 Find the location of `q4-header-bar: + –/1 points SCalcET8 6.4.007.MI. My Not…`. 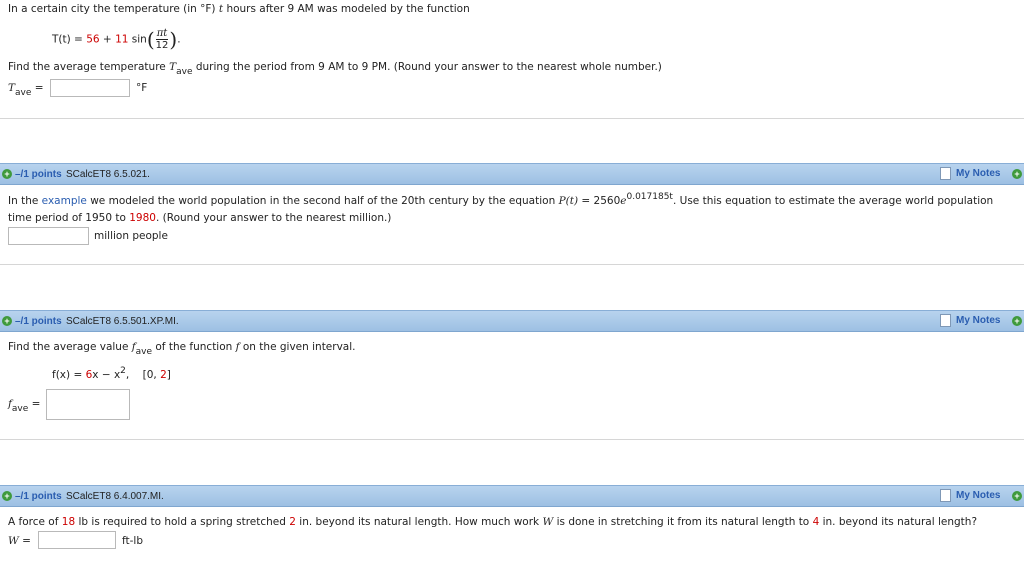

q4-header-bar: + –/1 points SCalcET8 6.4.007.MI. My Not… is located at coordinates (512, 496).